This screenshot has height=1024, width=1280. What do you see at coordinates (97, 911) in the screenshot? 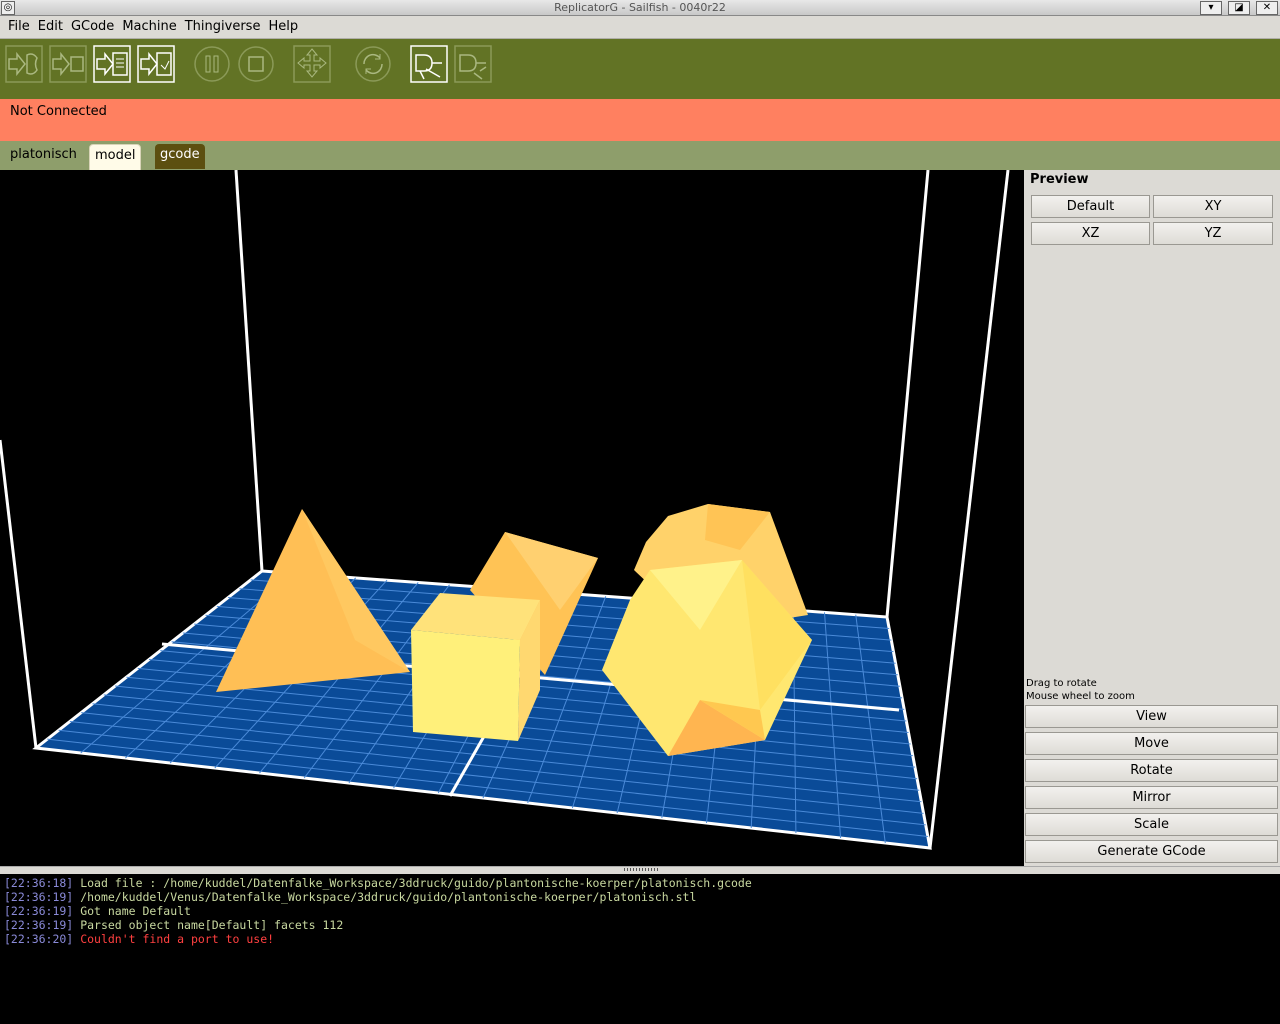
I see `console-line: [22:36:19] Got name Default` at bounding box center [97, 911].